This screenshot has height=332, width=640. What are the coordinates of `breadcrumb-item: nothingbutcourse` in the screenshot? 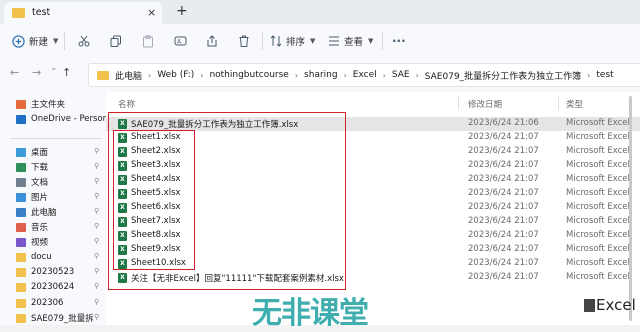 It's located at (248, 75).